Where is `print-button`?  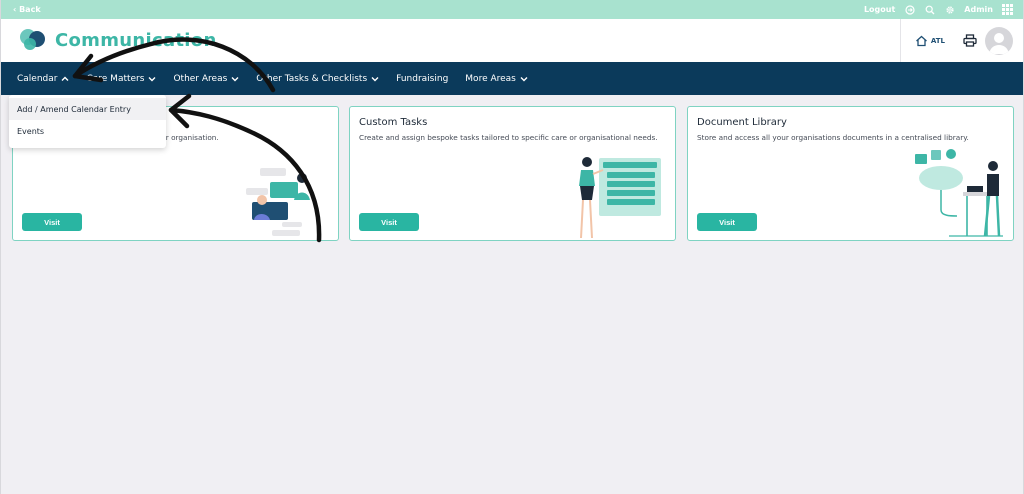 print-button is located at coordinates (970, 40).